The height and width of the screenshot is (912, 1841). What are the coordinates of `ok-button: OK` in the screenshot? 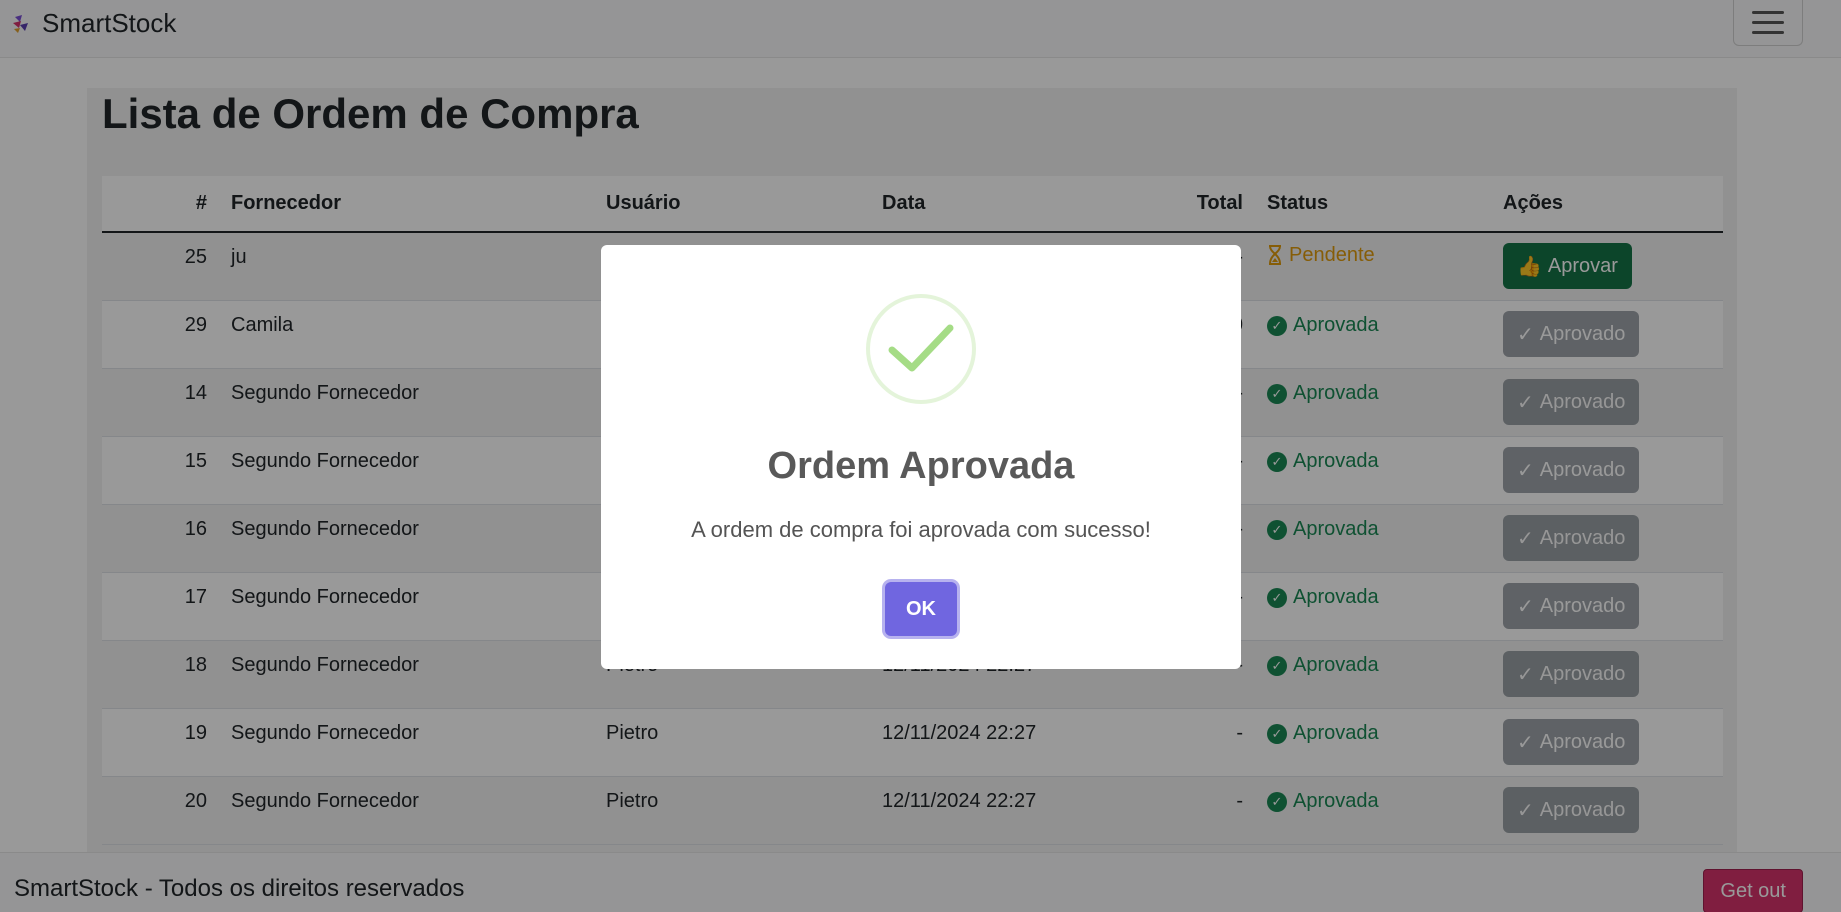 It's located at (921, 609).